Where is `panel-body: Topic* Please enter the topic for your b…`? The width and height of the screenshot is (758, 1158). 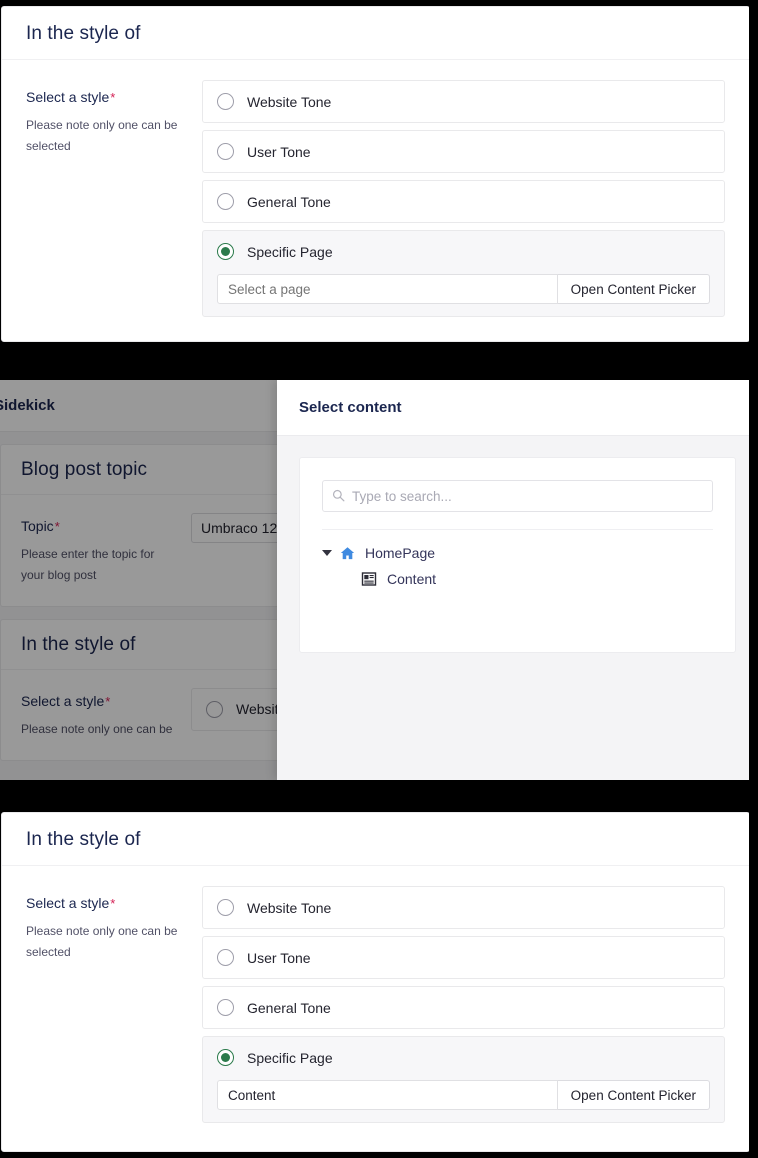
panel-body: Topic* Please enter the topic for your b… is located at coordinates (139, 550).